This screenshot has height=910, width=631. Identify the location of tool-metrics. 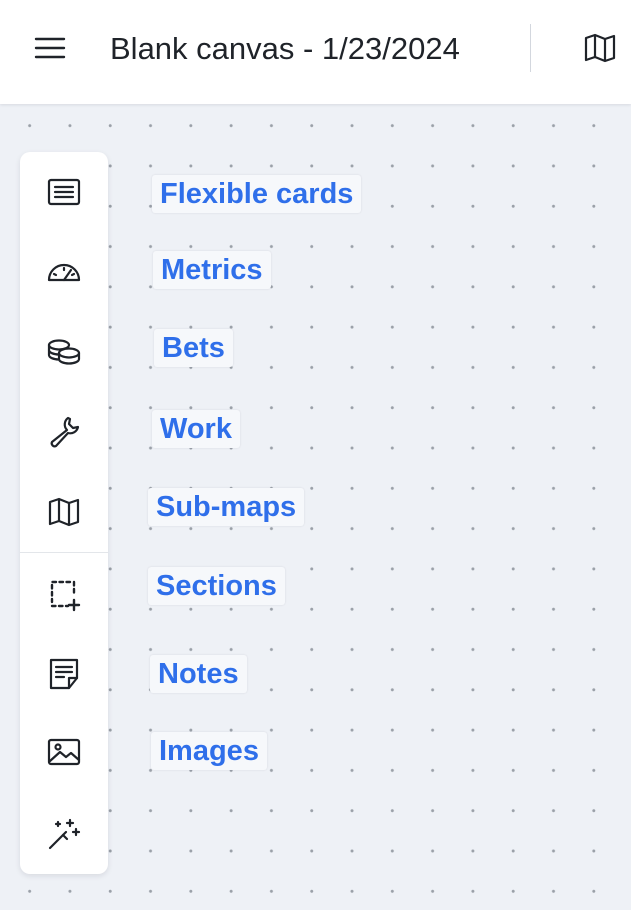
(64, 272).